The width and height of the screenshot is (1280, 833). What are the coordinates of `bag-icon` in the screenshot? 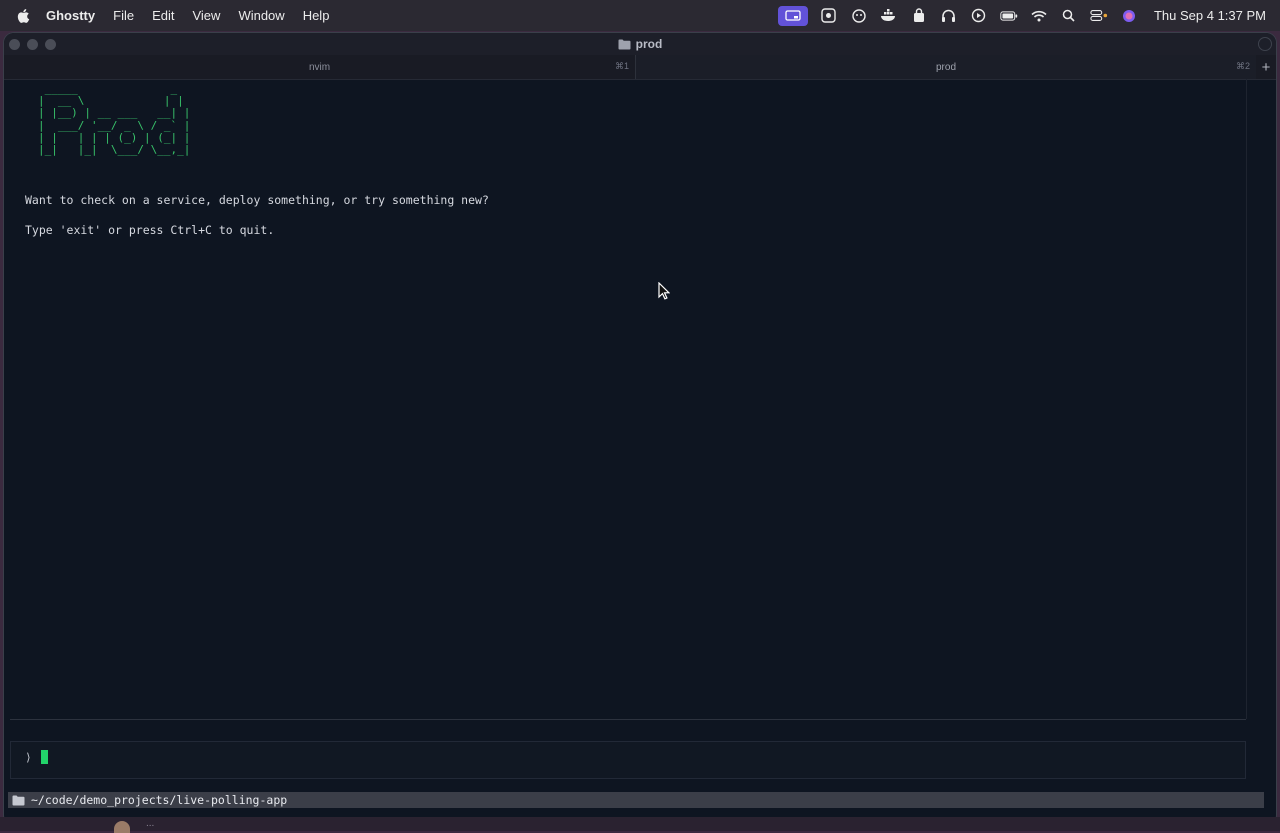 It's located at (919, 16).